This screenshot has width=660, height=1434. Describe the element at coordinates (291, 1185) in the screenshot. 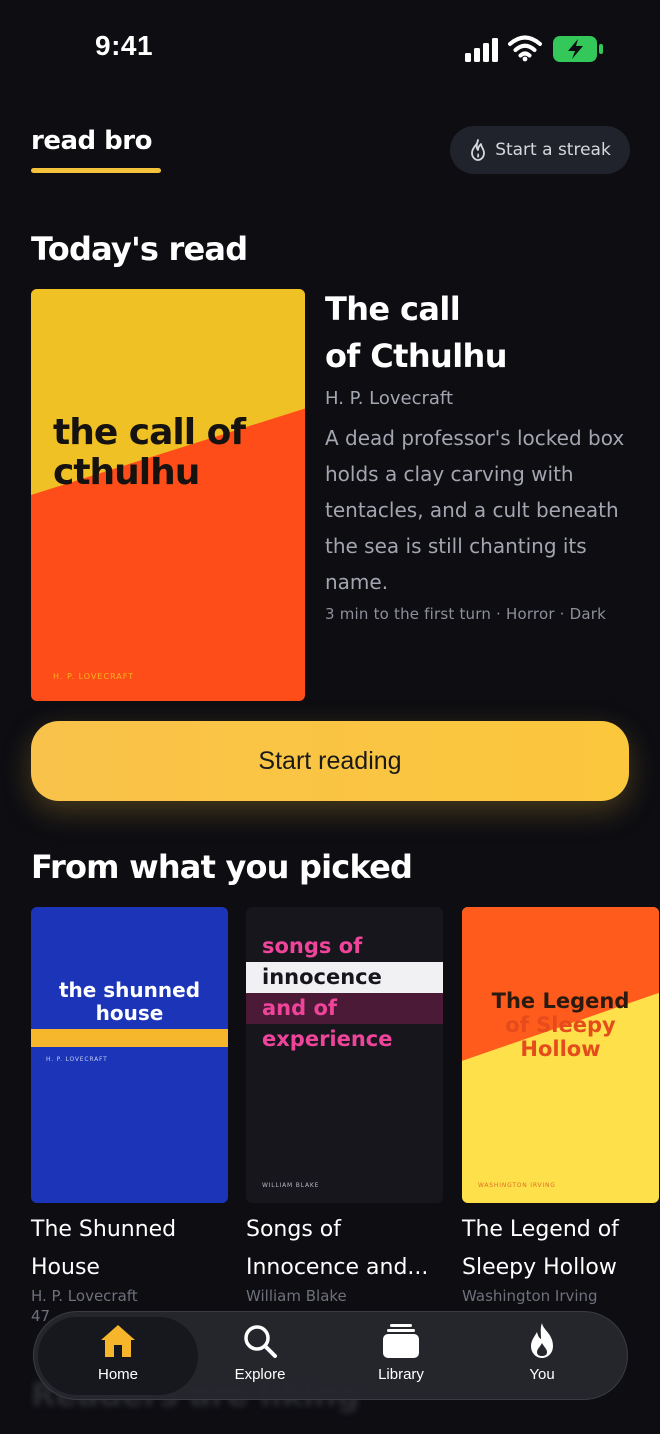

I see `cover-author: WILLIAM BLAKE` at that location.